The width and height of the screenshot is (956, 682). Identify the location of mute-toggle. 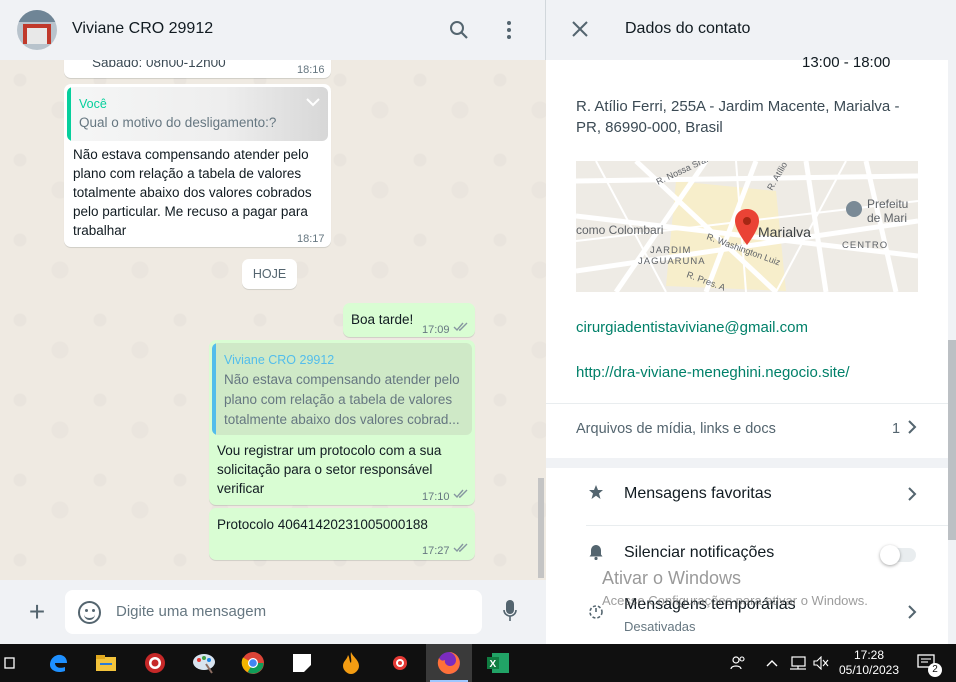
(898, 555).